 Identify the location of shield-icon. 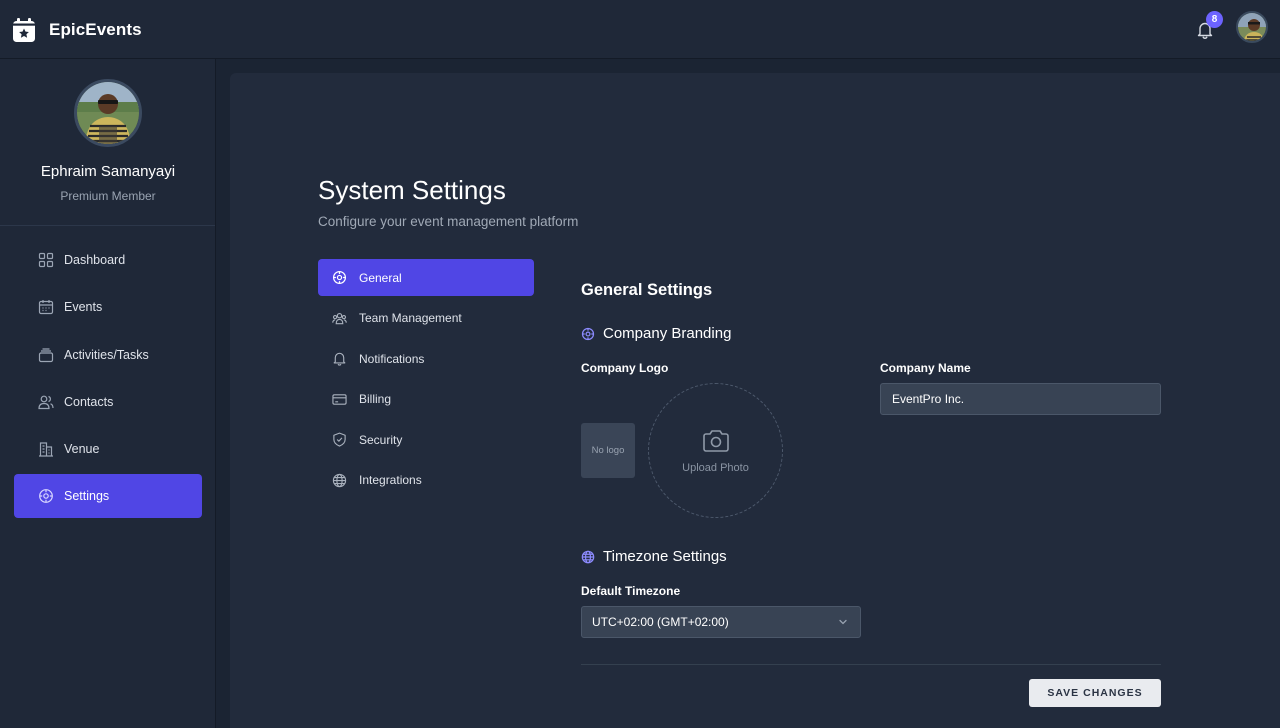
(339, 439).